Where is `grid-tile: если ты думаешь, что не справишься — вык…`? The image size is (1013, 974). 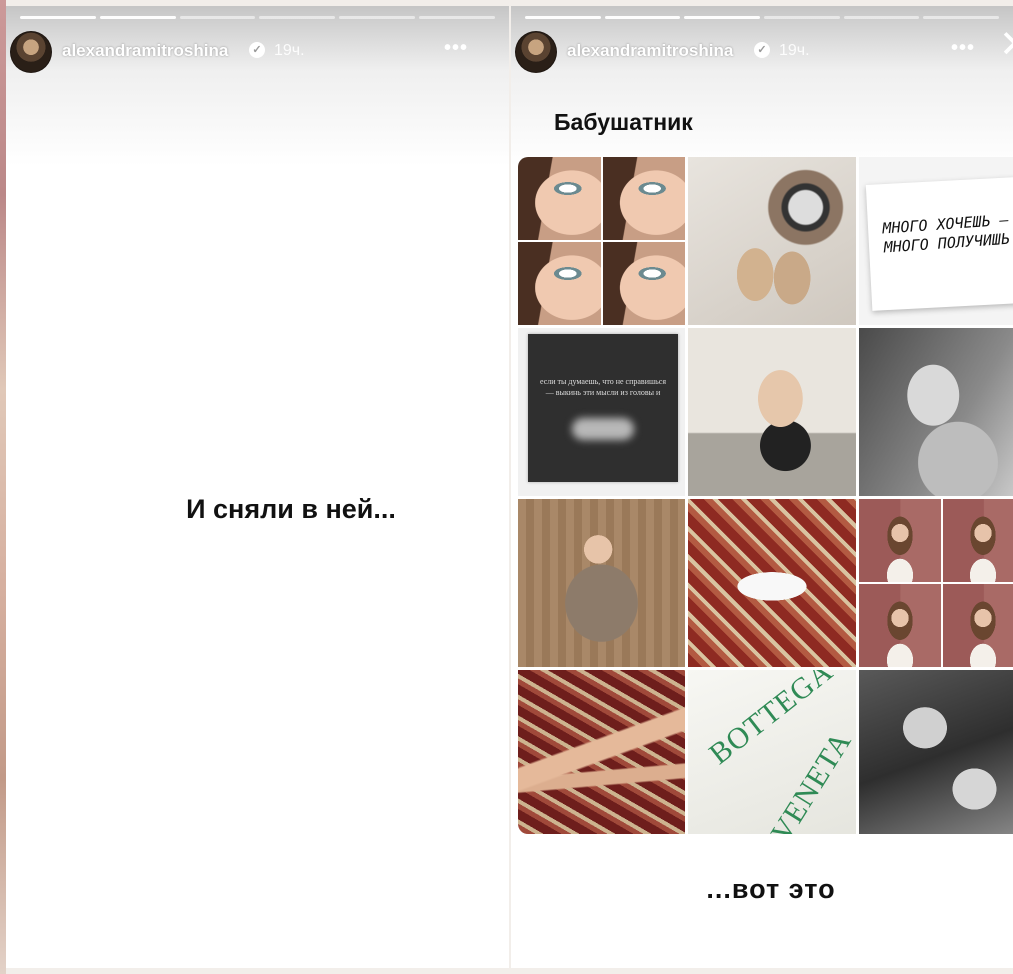 grid-tile: если ты думаешь, что не справишься — вык… is located at coordinates (601, 412).